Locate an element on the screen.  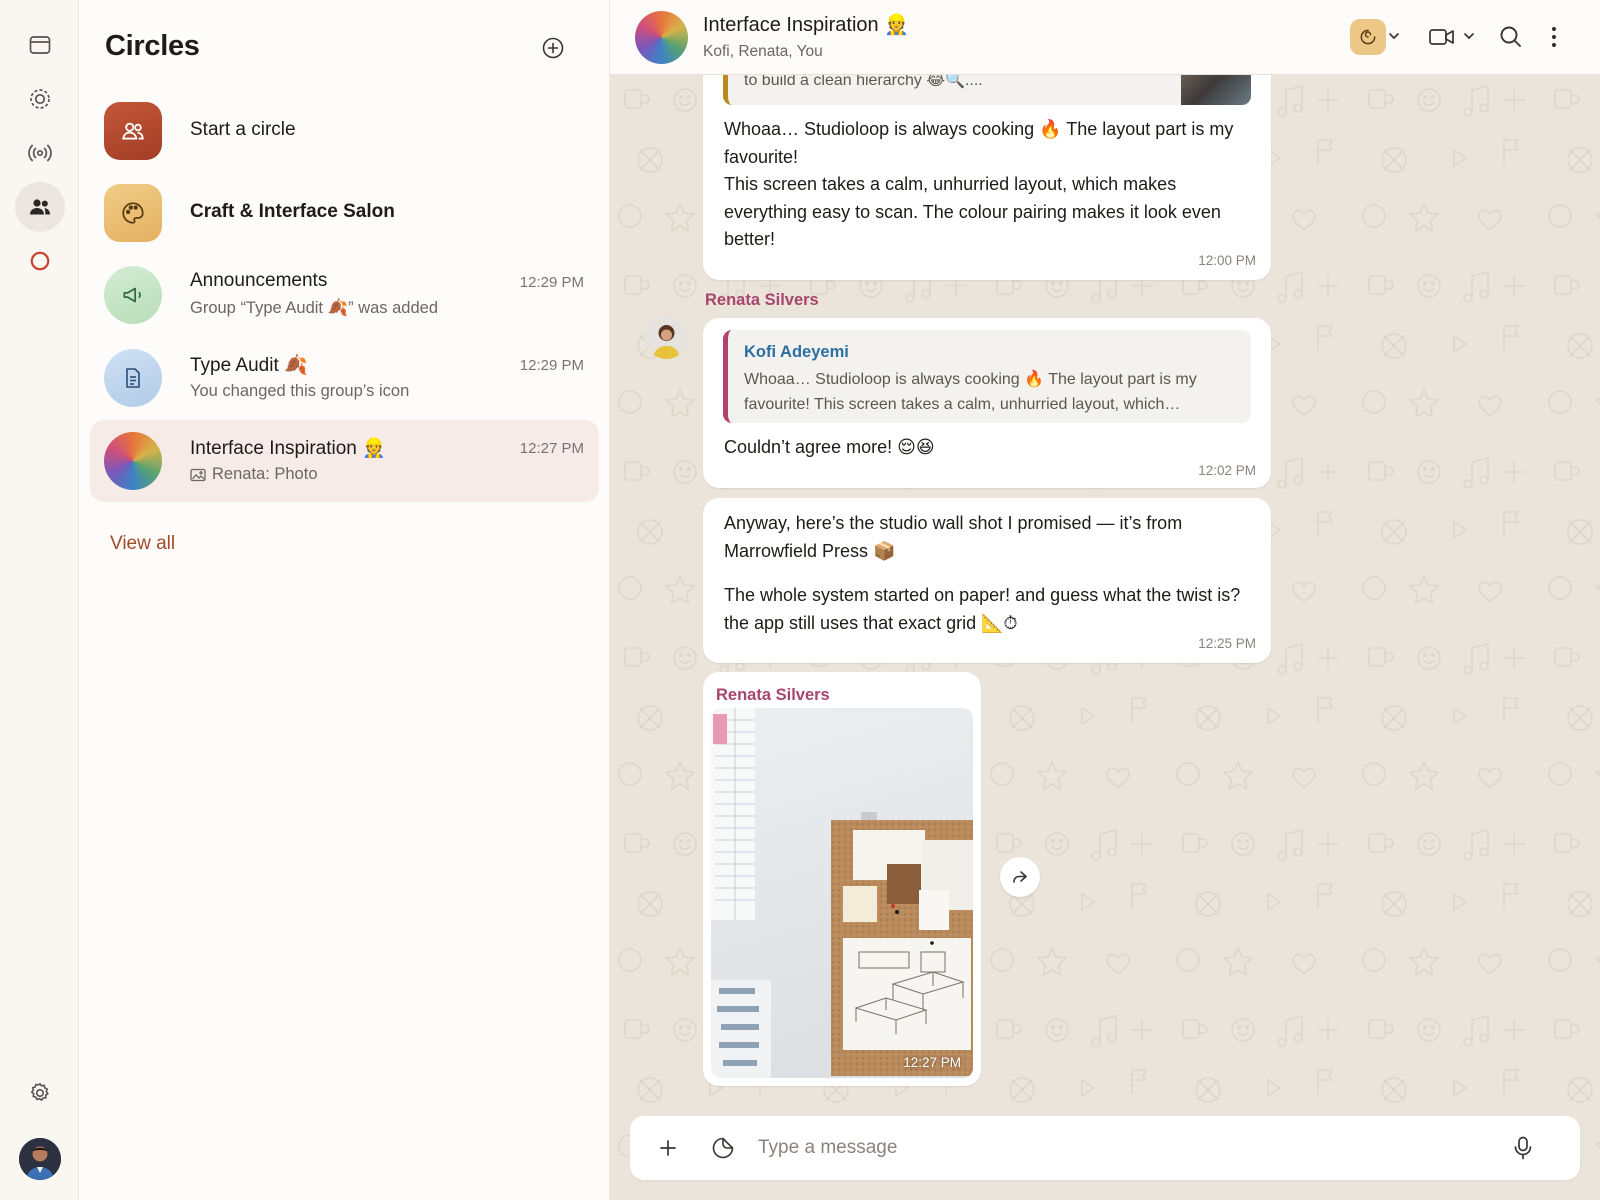
list-item-preview-wrap: Renata: Photo is located at coordinates (254, 474).